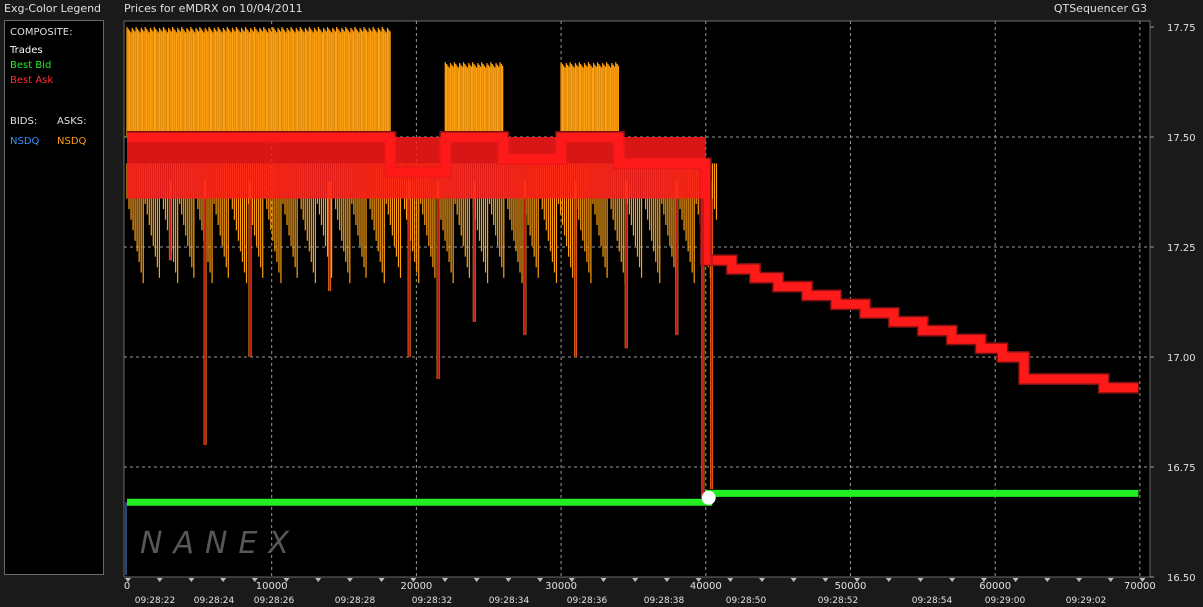 Image resolution: width=1203 pixels, height=607 pixels. Describe the element at coordinates (274, 601) in the screenshot. I see `x-time-label: 09:28:26` at that location.